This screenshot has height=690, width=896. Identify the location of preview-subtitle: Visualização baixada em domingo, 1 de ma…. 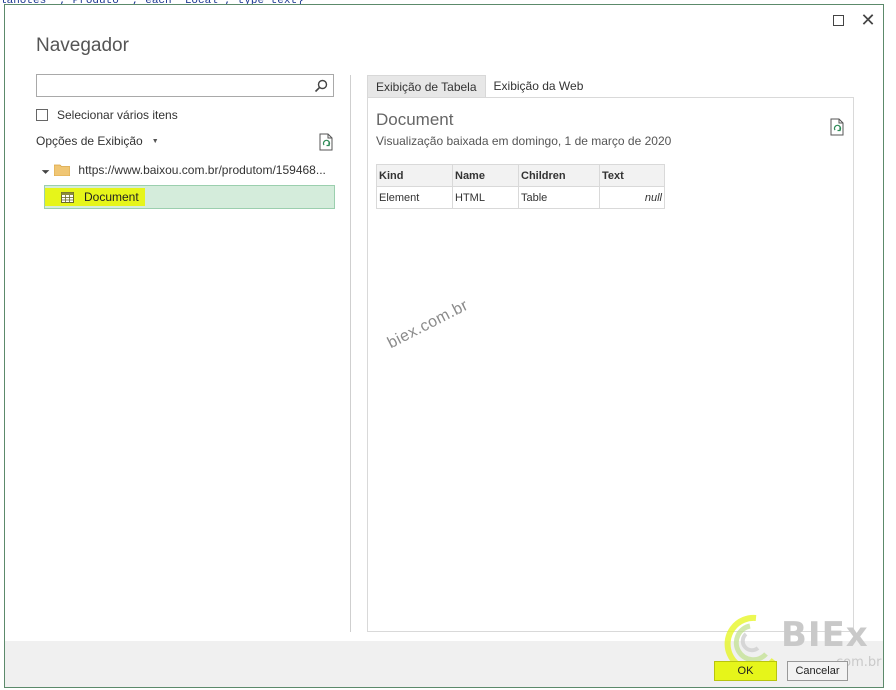
(524, 141).